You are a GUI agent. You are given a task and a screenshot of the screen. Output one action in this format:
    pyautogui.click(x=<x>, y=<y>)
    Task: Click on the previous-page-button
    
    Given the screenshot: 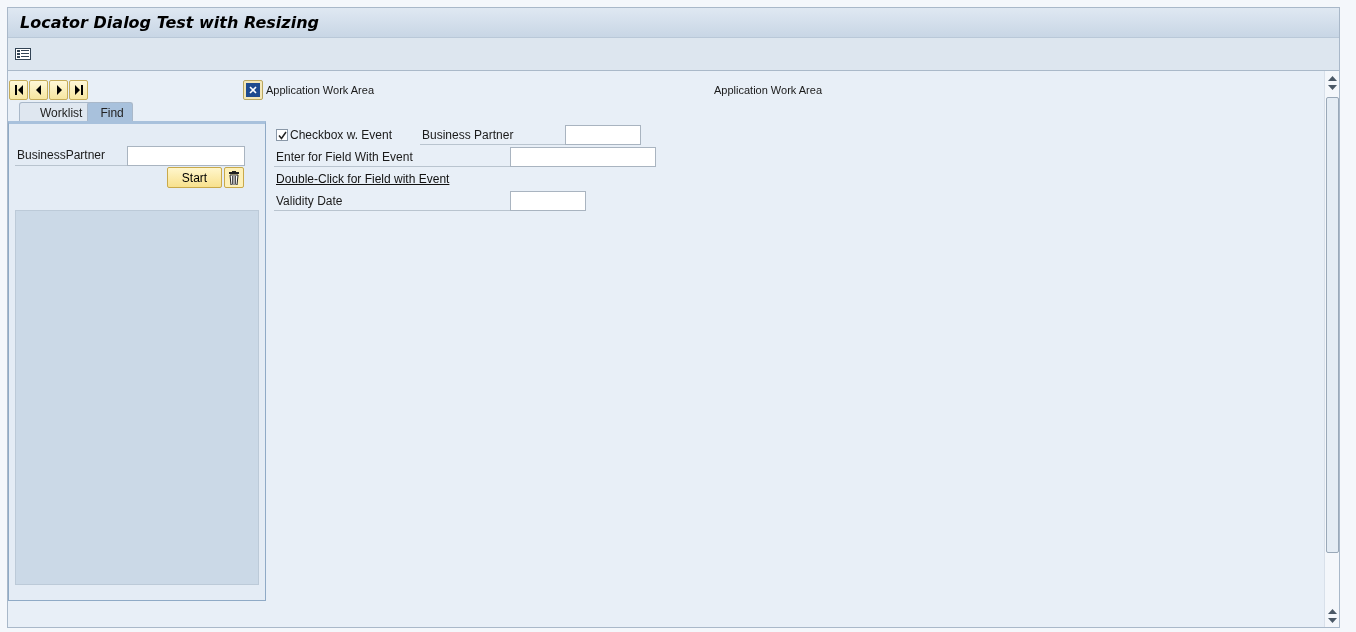 What is the action you would take?
    pyautogui.click(x=38, y=90)
    